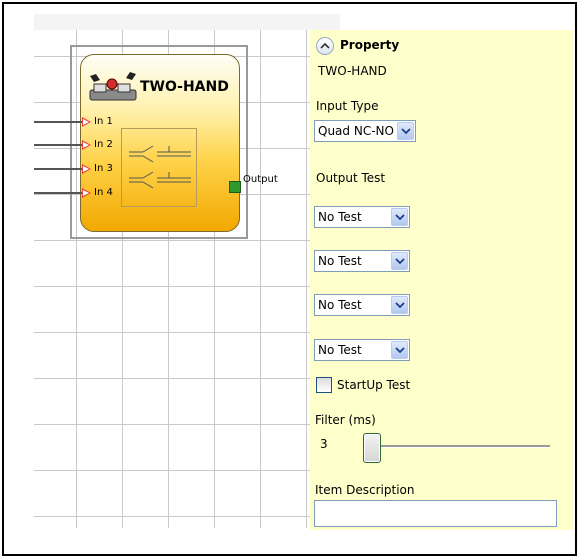 The image size is (581, 560). I want to click on output-test-label: Output Test, so click(351, 178).